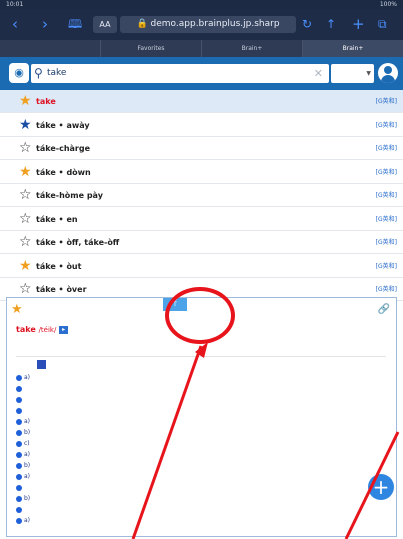  I want to click on divider, so click(201, 356).